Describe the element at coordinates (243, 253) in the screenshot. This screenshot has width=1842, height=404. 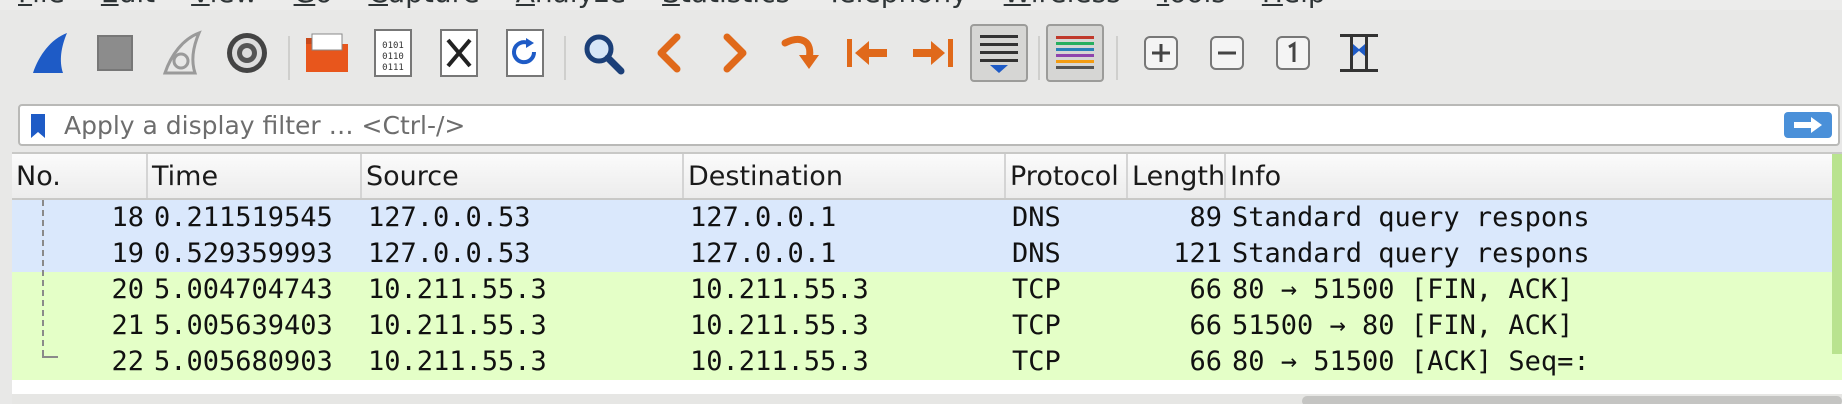
I see `packet-time: 0.529359993` at that location.